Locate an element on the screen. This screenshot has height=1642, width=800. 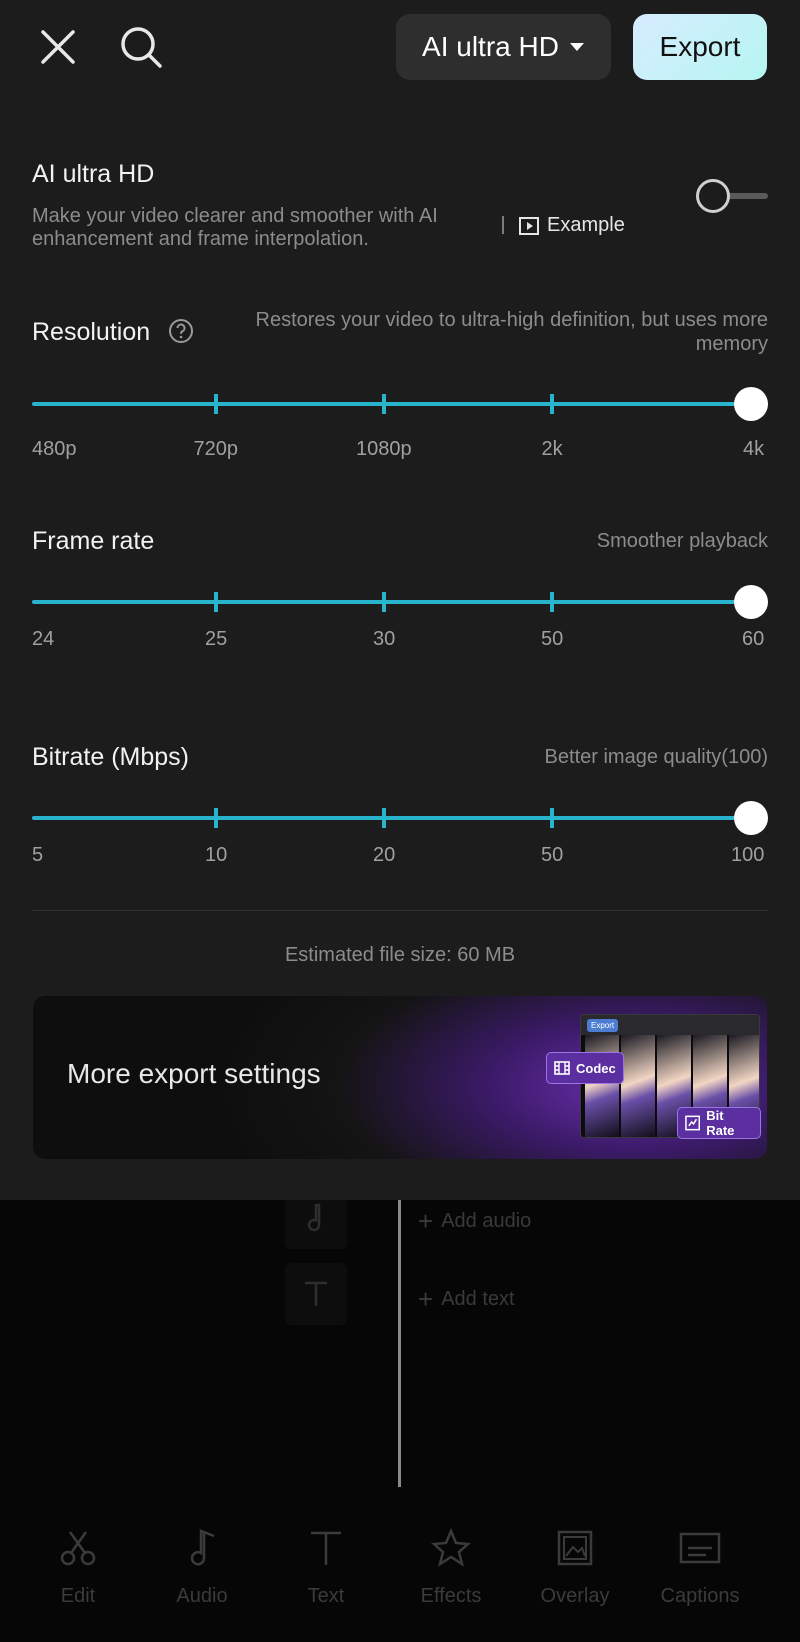
frame-rate-title: Frame rate is located at coordinates (93, 541).